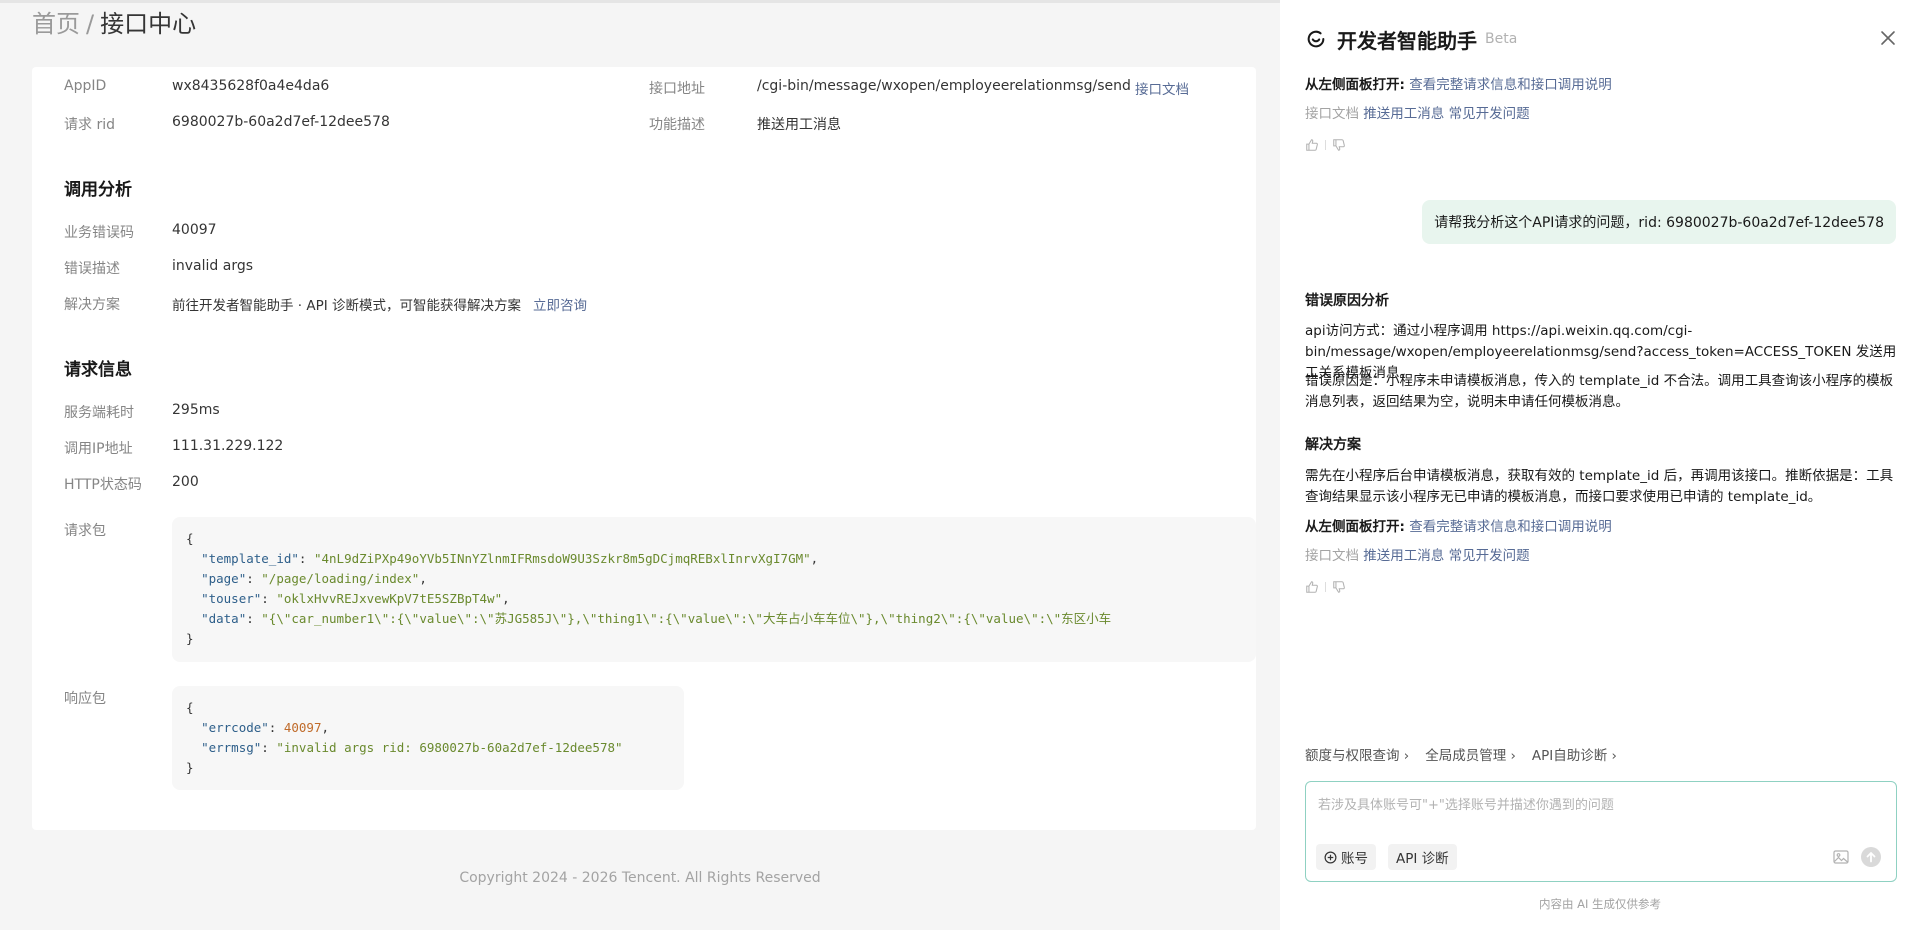  I want to click on rid-value: 6980027b-60a2d7ef-12dee578, so click(281, 122).